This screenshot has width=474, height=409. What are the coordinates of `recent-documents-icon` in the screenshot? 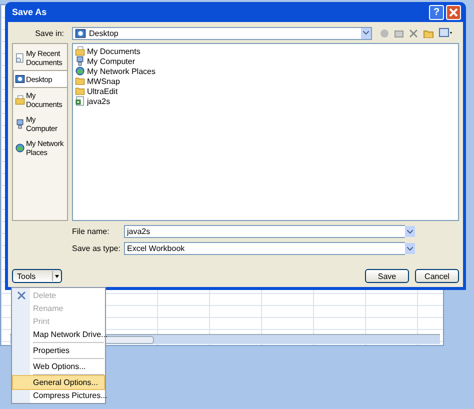 It's located at (20, 58).